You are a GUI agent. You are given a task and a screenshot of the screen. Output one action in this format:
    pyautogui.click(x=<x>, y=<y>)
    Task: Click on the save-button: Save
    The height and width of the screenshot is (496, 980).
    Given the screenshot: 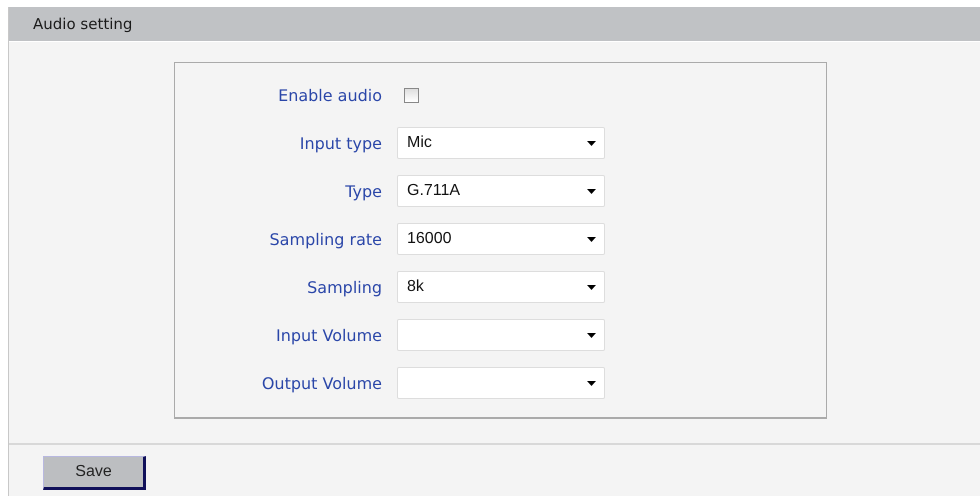 What is the action you would take?
    pyautogui.click(x=94, y=473)
    